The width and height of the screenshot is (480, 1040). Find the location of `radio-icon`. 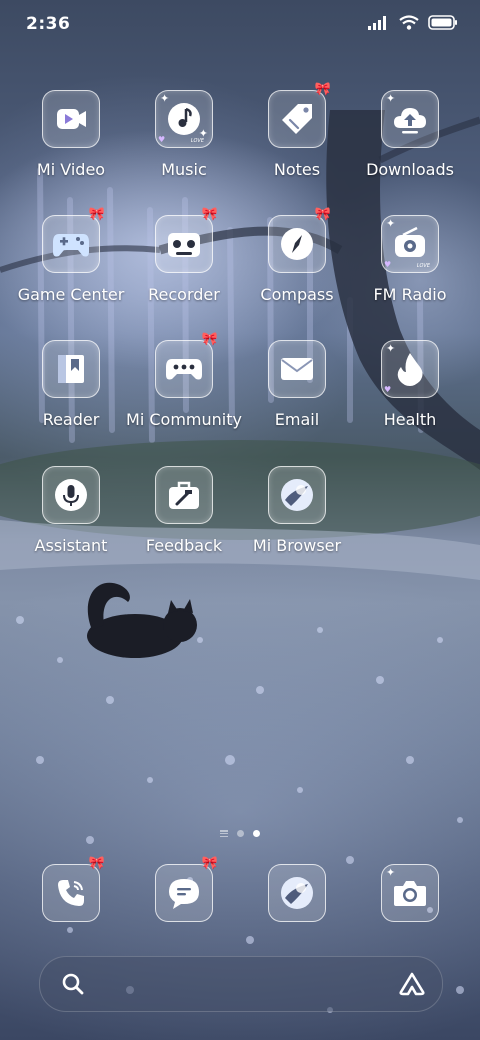

radio-icon is located at coordinates (410, 241).